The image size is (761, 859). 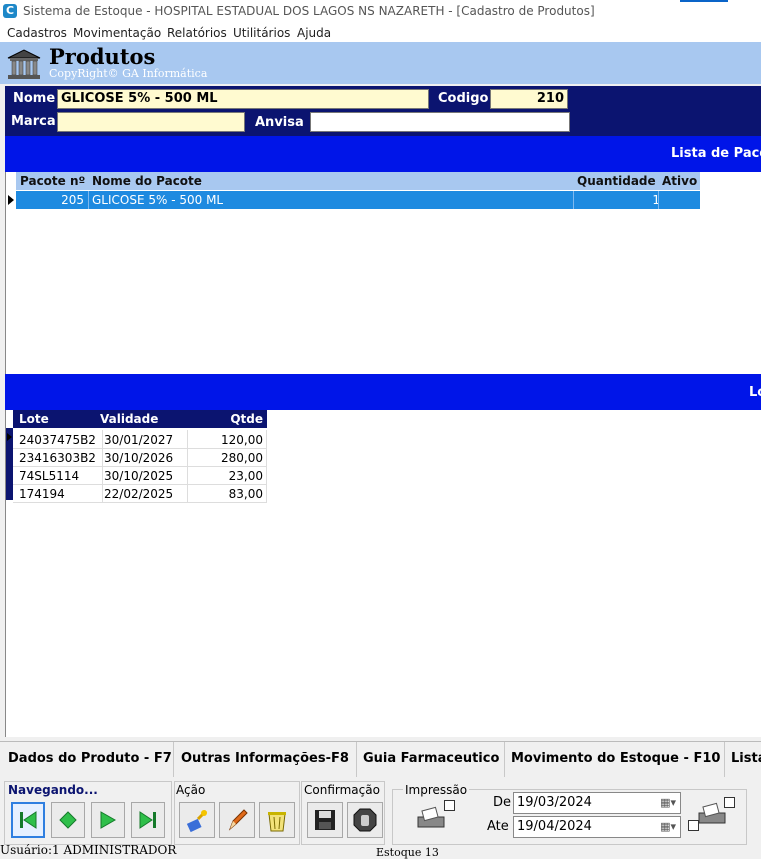 What do you see at coordinates (49, 476) in the screenshot?
I see `cell-lote: 74SL5114` at bounding box center [49, 476].